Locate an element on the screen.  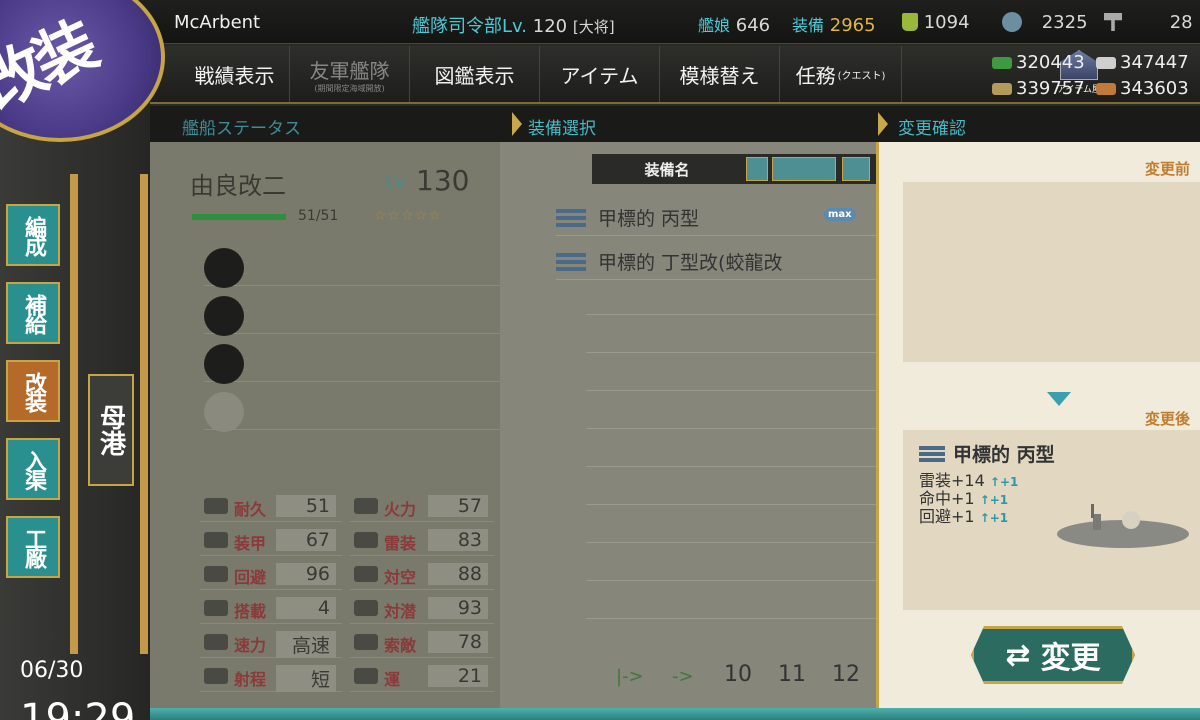
player-name: McArbent is located at coordinates (217, 22).